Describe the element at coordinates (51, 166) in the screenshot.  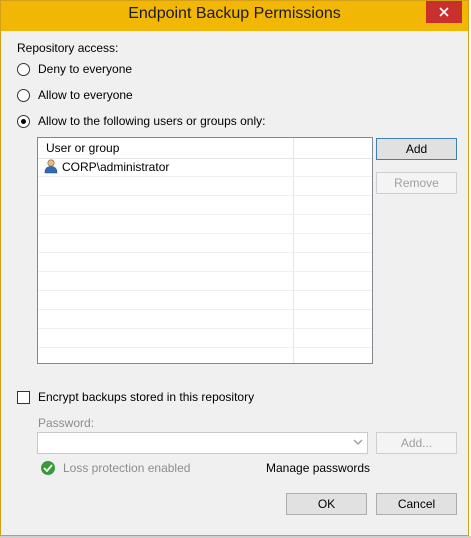
I see `user-icon` at that location.